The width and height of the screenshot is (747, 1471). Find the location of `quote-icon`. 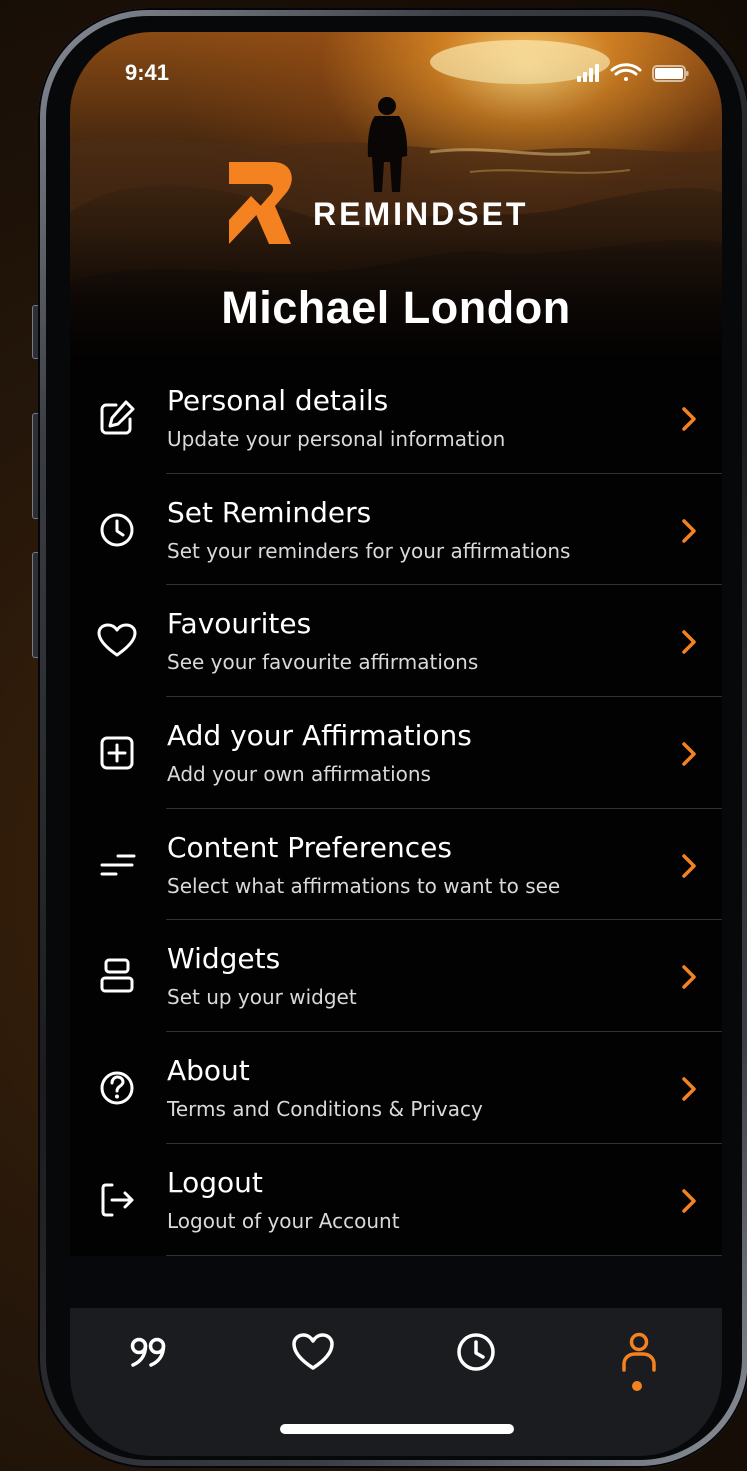

quote-icon is located at coordinates (148, 1352).